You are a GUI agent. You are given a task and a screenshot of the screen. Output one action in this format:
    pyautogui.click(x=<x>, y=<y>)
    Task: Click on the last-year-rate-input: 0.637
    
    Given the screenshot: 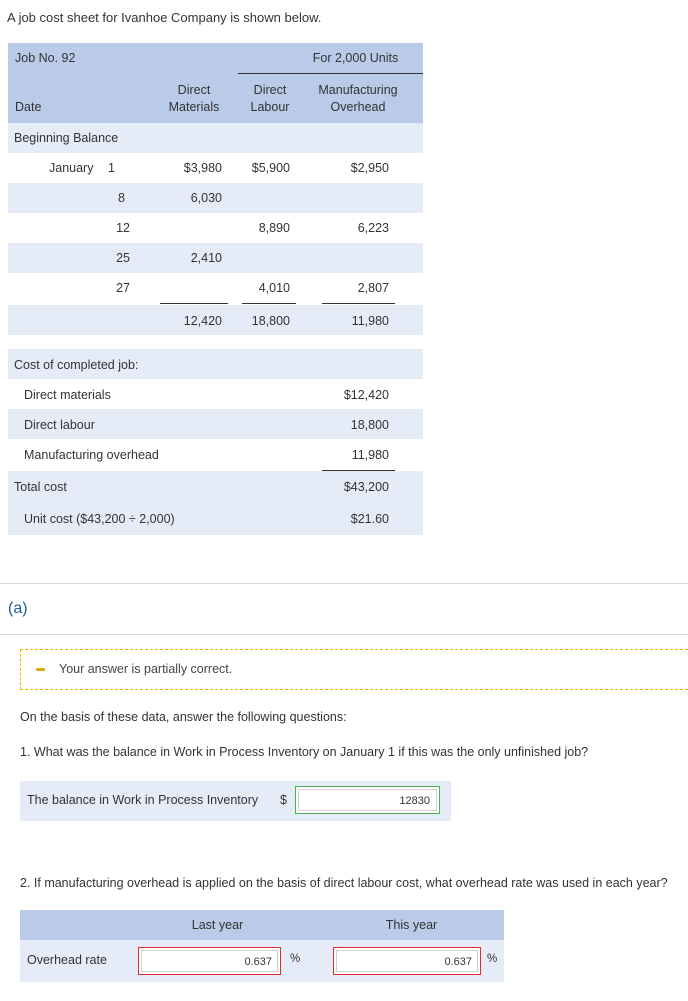 What is the action you would take?
    pyautogui.click(x=209, y=961)
    